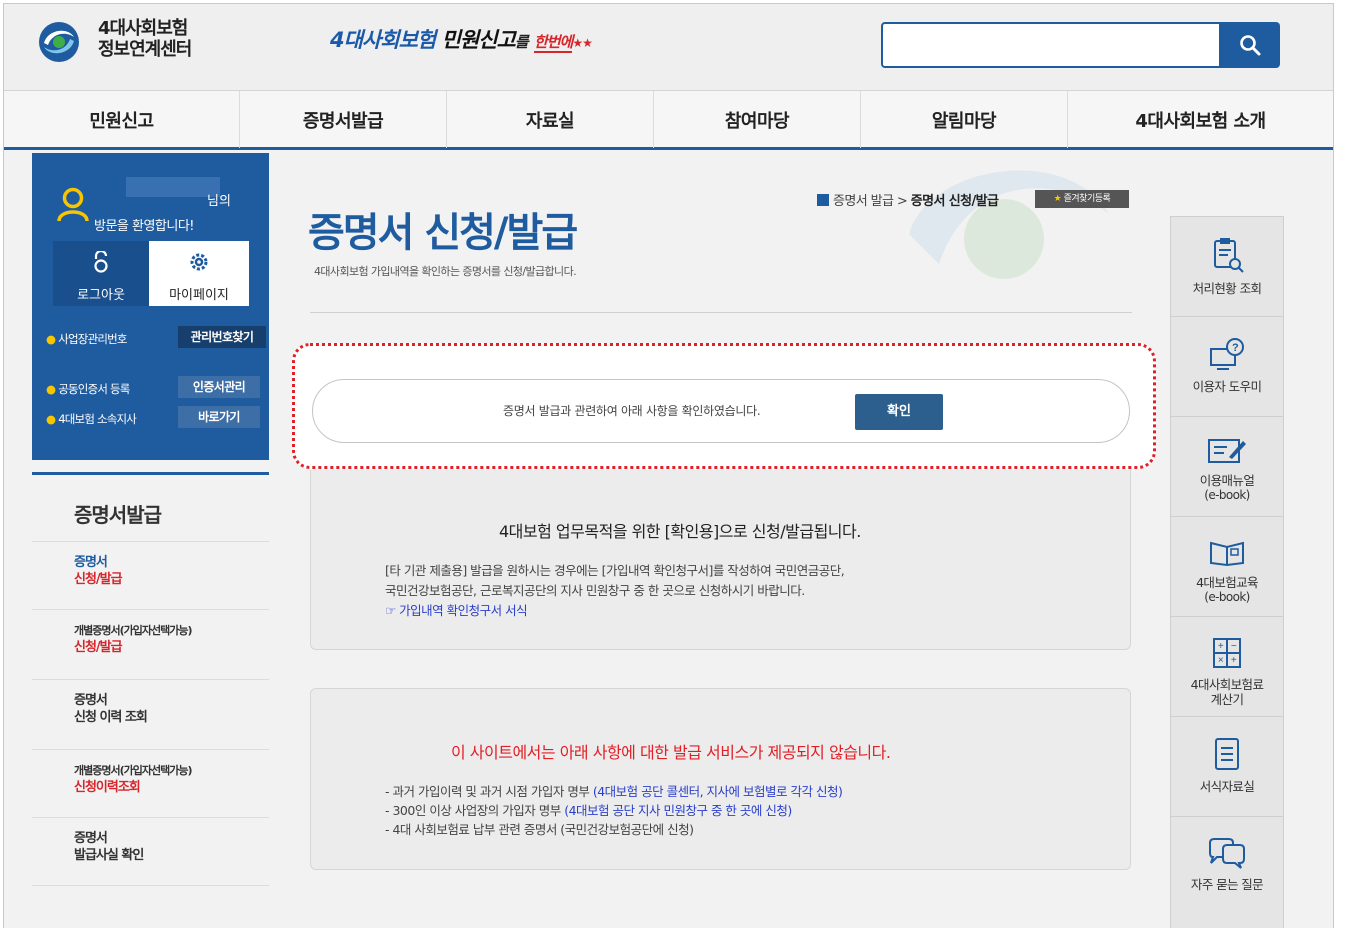 The width and height of the screenshot is (1349, 928). I want to click on mypage-button: 마이페이지, so click(199, 273).